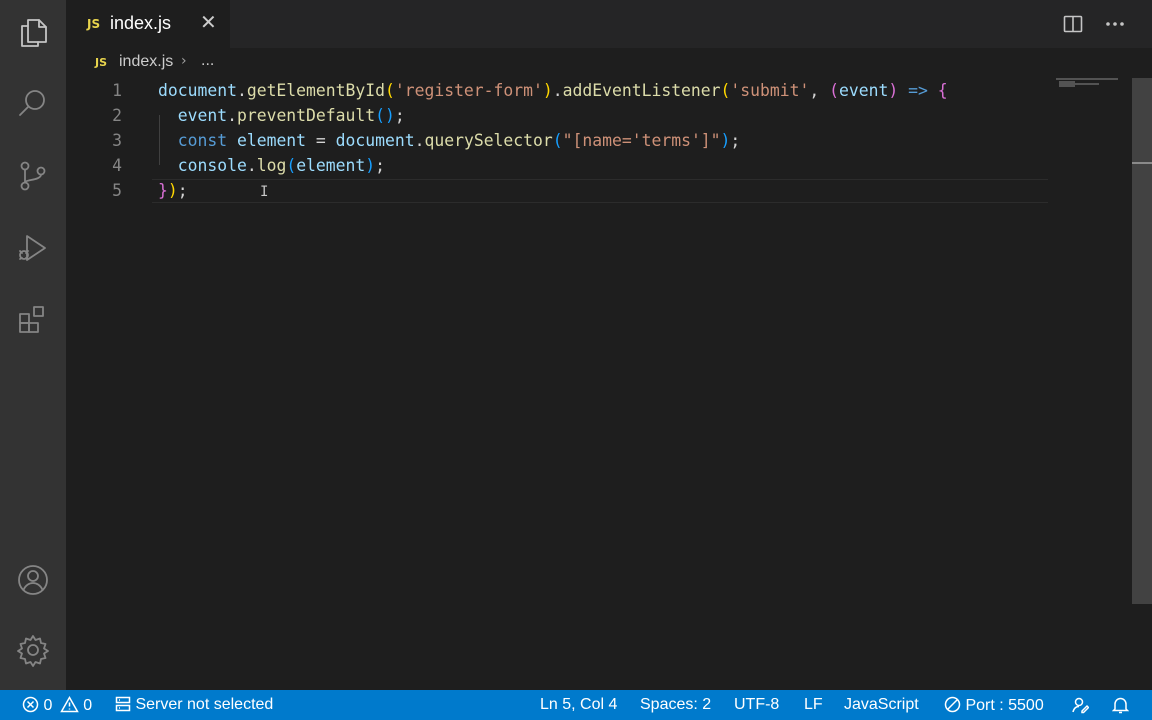  I want to click on more-actions-icon, so click(1115, 24).